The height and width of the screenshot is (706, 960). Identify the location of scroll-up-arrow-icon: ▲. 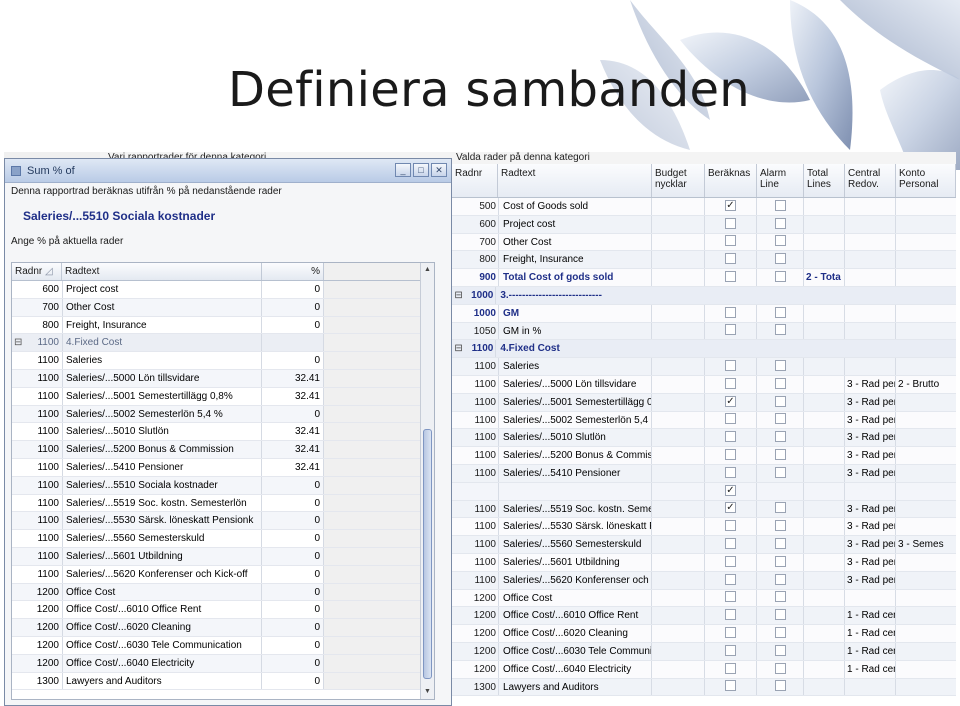
(427, 270).